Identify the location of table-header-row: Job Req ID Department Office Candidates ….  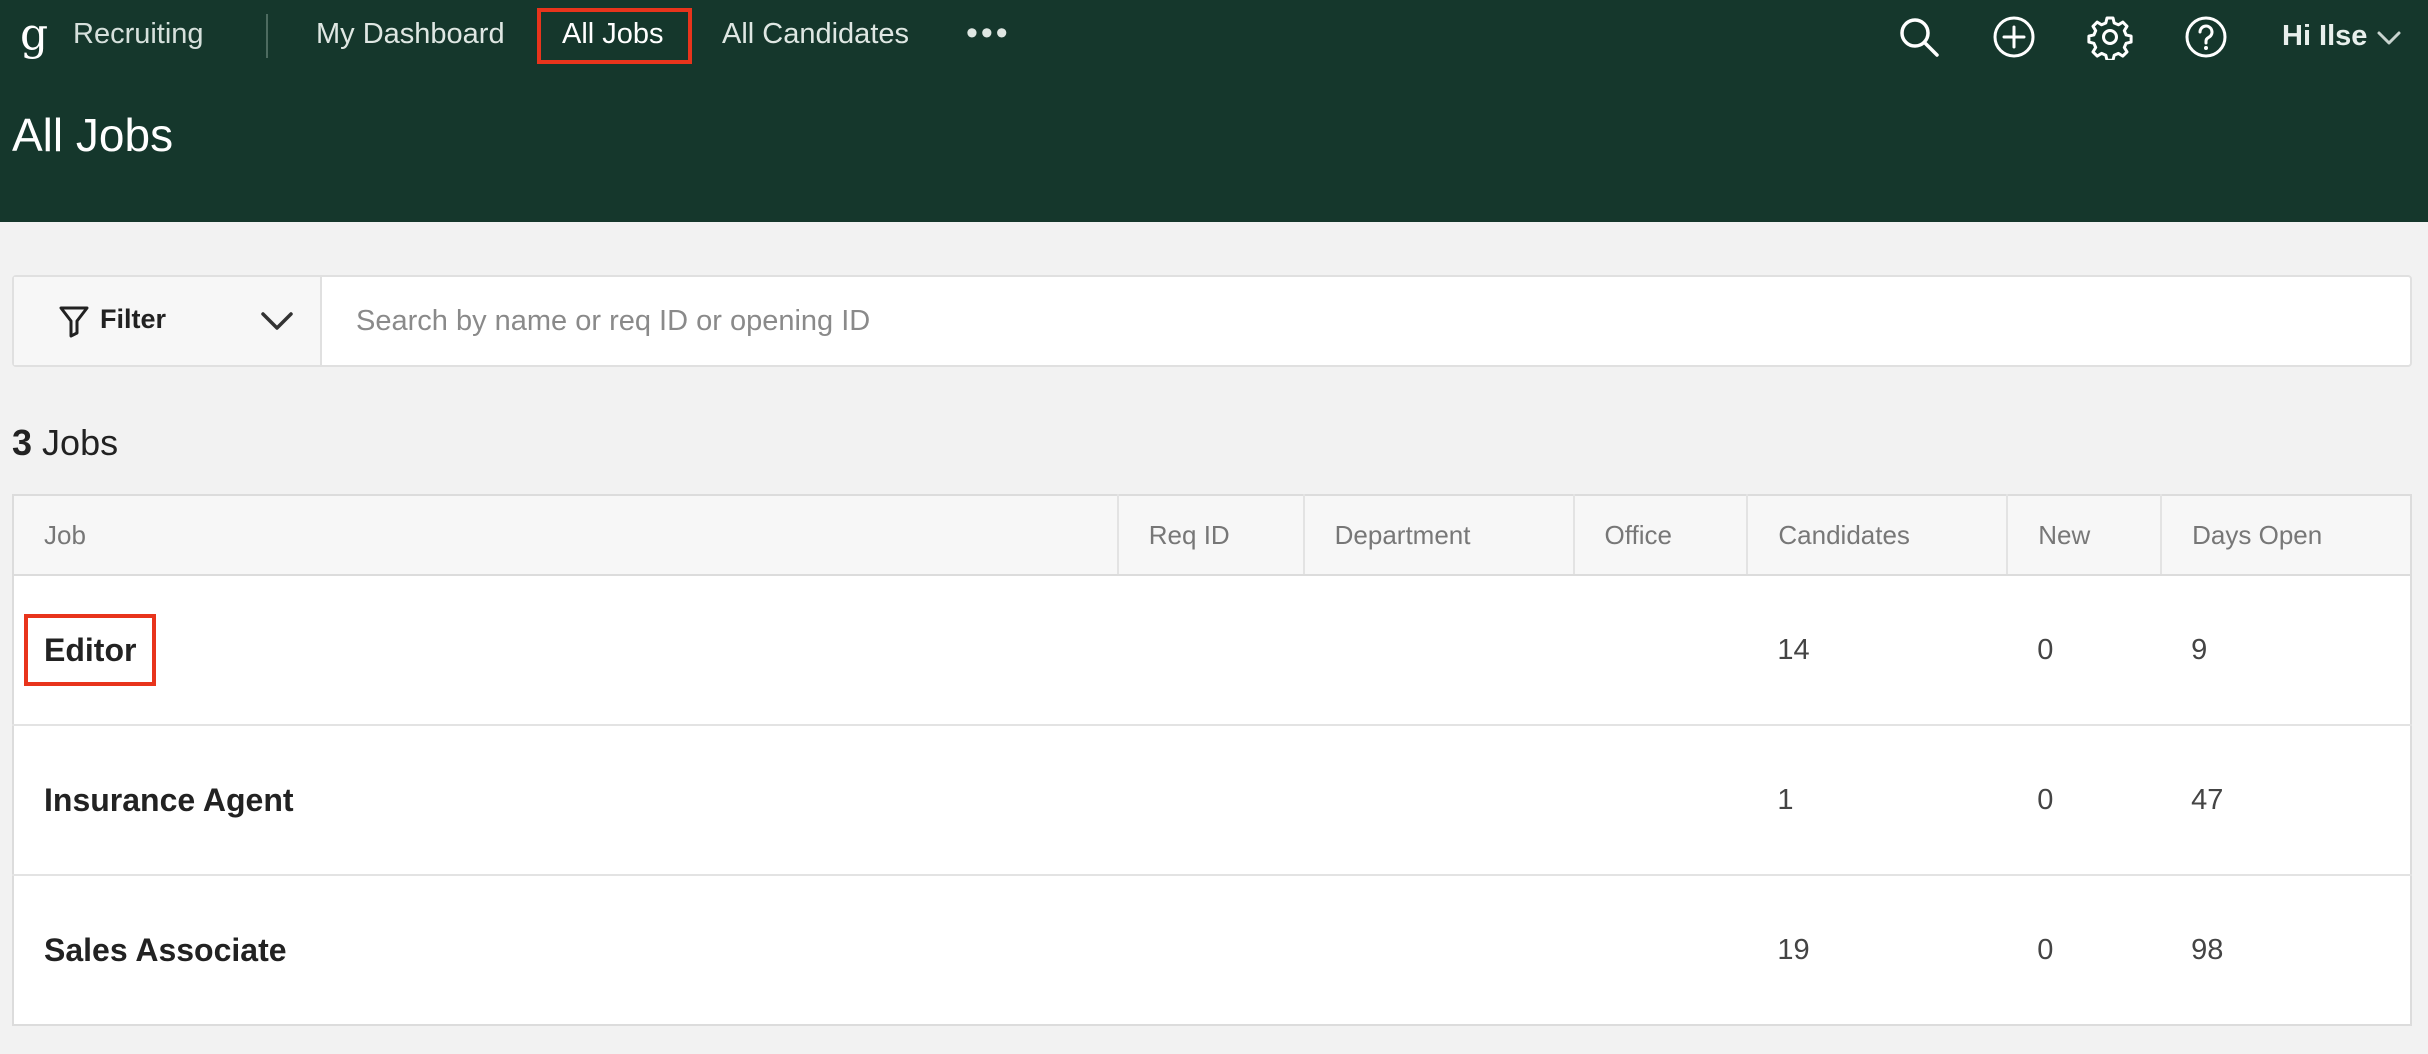
(1212, 535).